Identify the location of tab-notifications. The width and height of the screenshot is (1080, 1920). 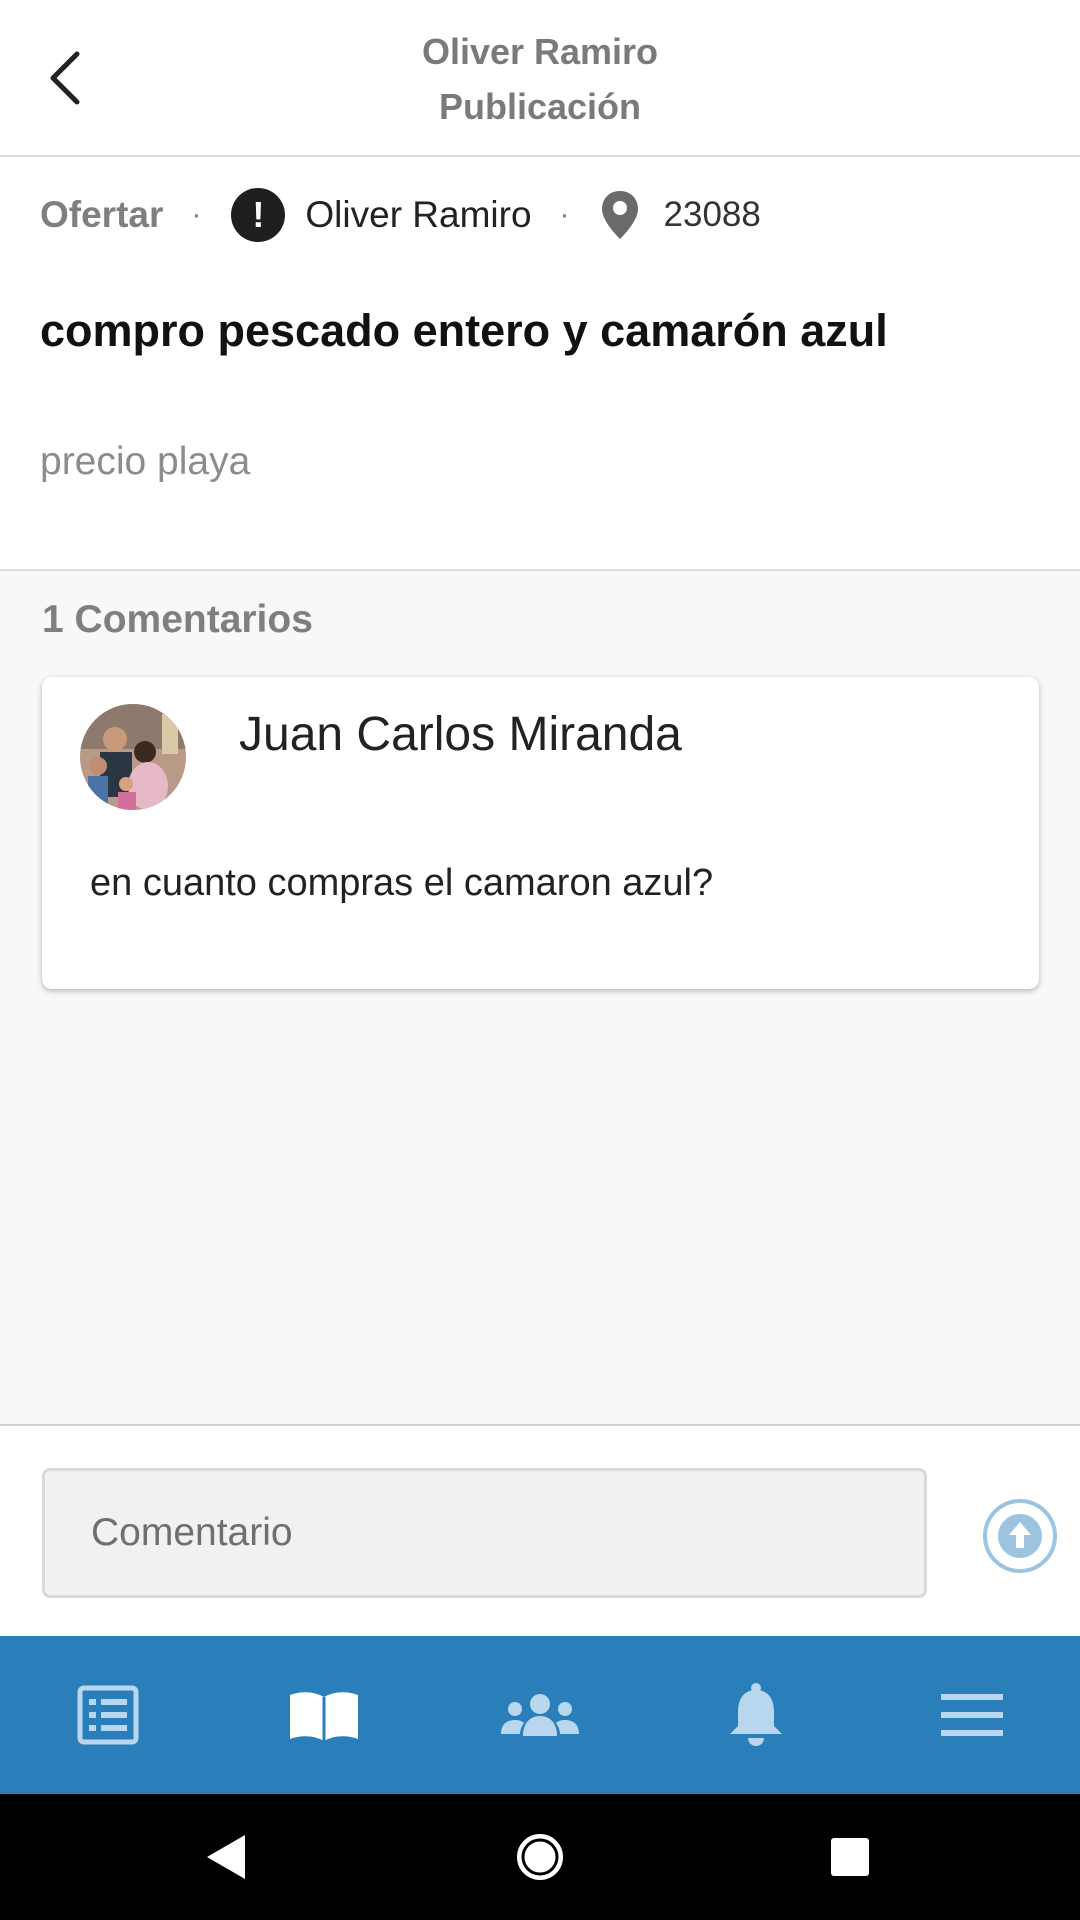
(756, 1715).